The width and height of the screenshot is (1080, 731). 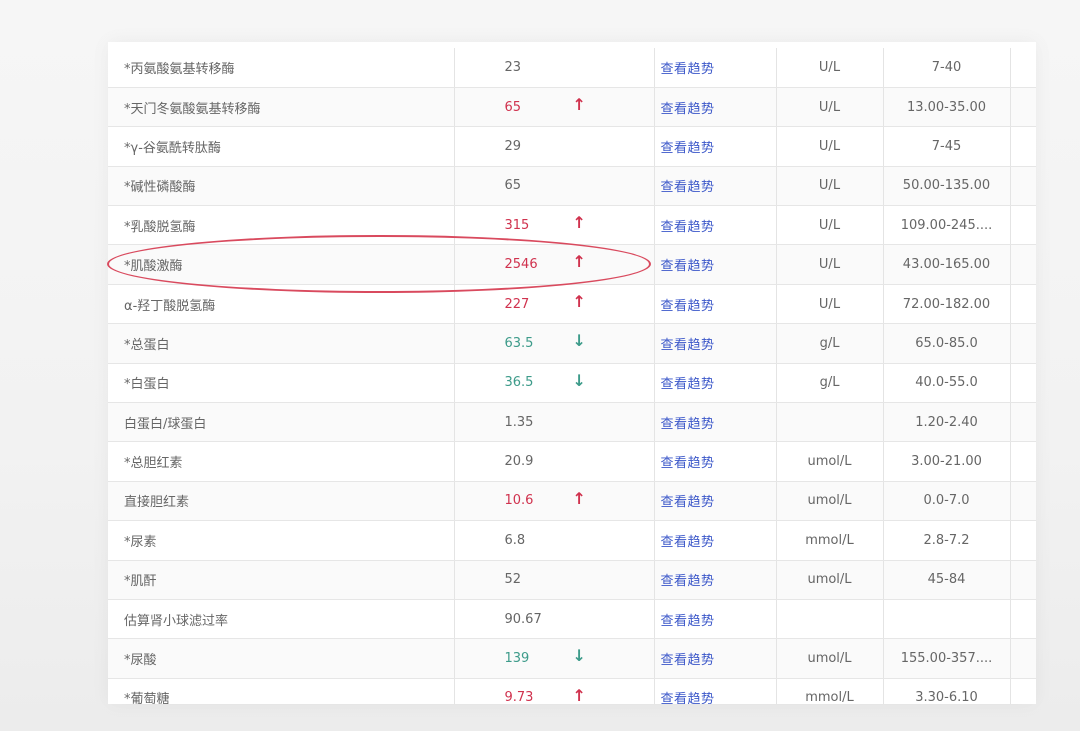 What do you see at coordinates (554, 186) in the screenshot?
I see `result-cell: 65` at bounding box center [554, 186].